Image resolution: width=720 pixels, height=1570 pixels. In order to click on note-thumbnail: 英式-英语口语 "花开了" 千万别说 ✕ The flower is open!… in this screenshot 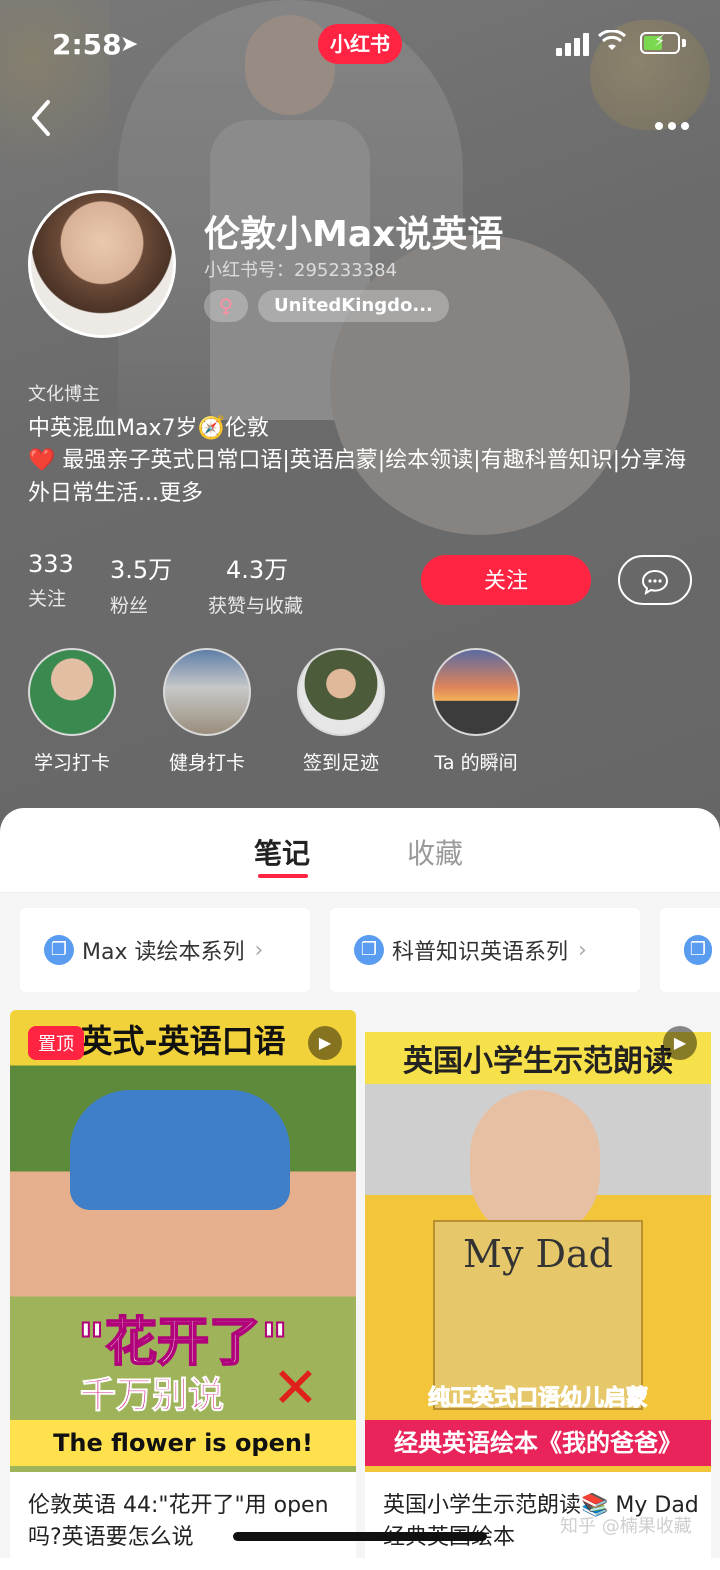, I will do `click(183, 1241)`.